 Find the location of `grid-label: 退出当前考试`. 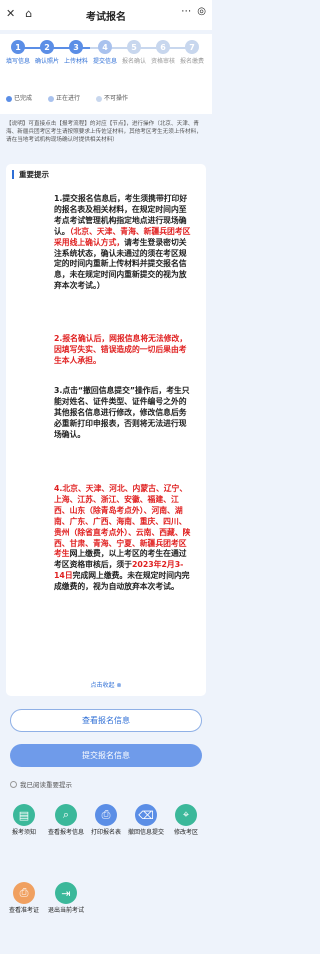

grid-label: 退出当前考试 is located at coordinates (65, 910).